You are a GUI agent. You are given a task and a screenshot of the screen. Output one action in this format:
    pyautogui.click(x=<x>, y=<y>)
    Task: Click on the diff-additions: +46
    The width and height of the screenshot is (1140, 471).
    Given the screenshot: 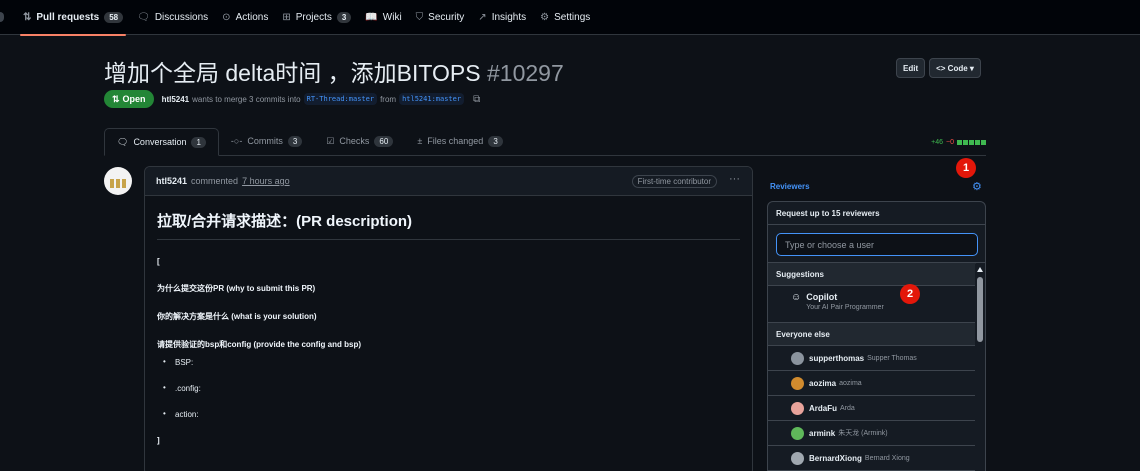 What is the action you would take?
    pyautogui.click(x=937, y=142)
    